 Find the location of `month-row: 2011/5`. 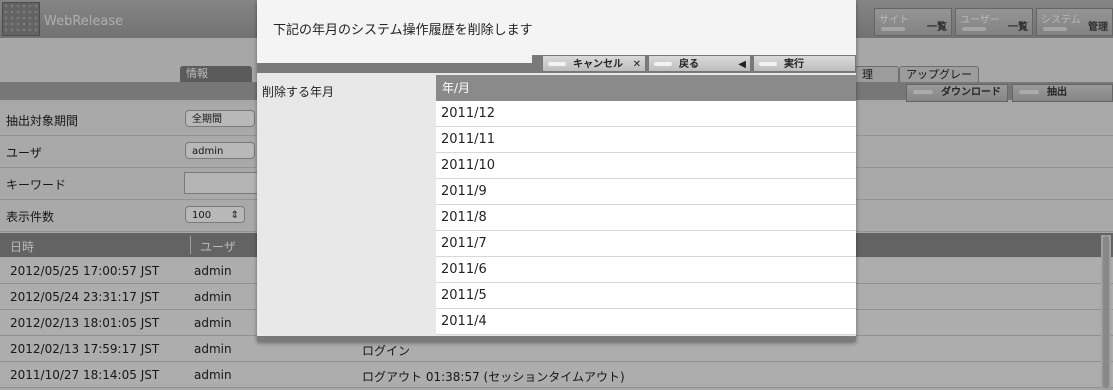

month-row: 2011/5 is located at coordinates (646, 296).